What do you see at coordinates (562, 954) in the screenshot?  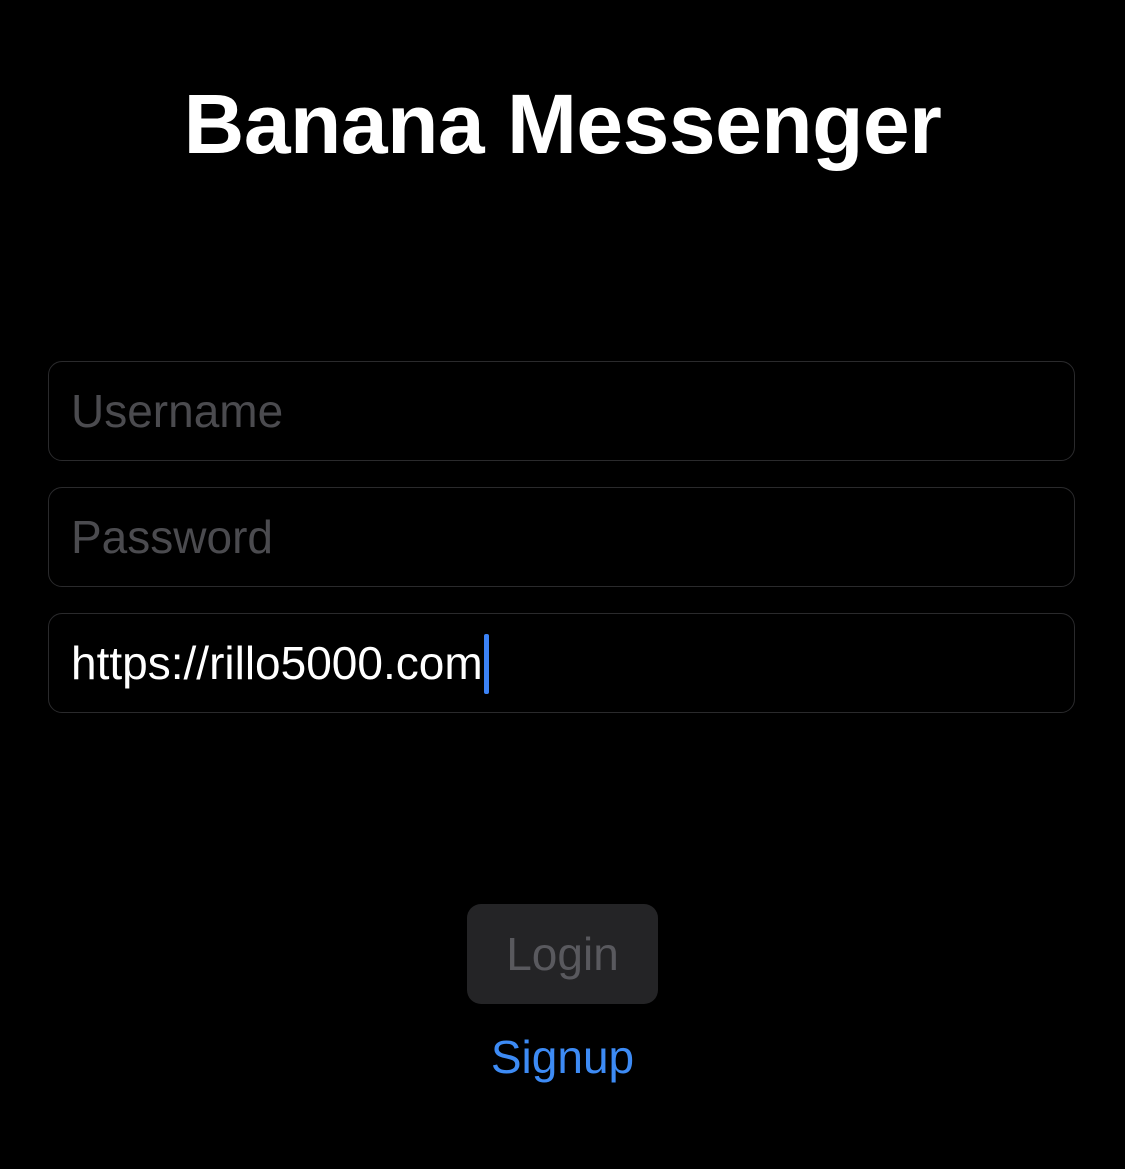 I see `login-button: Login` at bounding box center [562, 954].